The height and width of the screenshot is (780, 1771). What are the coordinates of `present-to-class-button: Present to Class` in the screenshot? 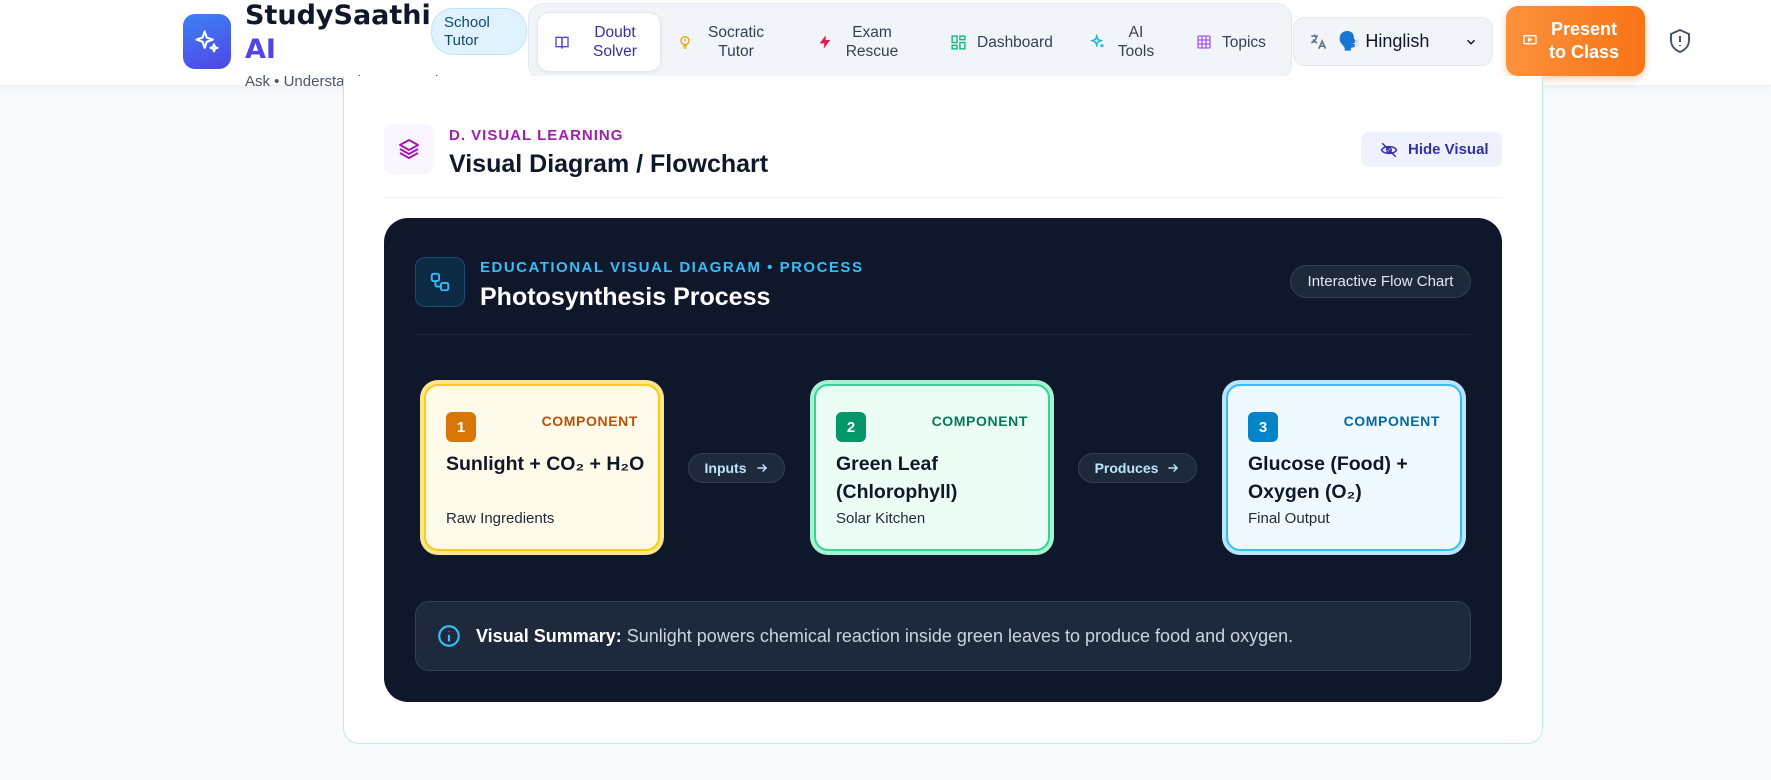 It's located at (1575, 41).